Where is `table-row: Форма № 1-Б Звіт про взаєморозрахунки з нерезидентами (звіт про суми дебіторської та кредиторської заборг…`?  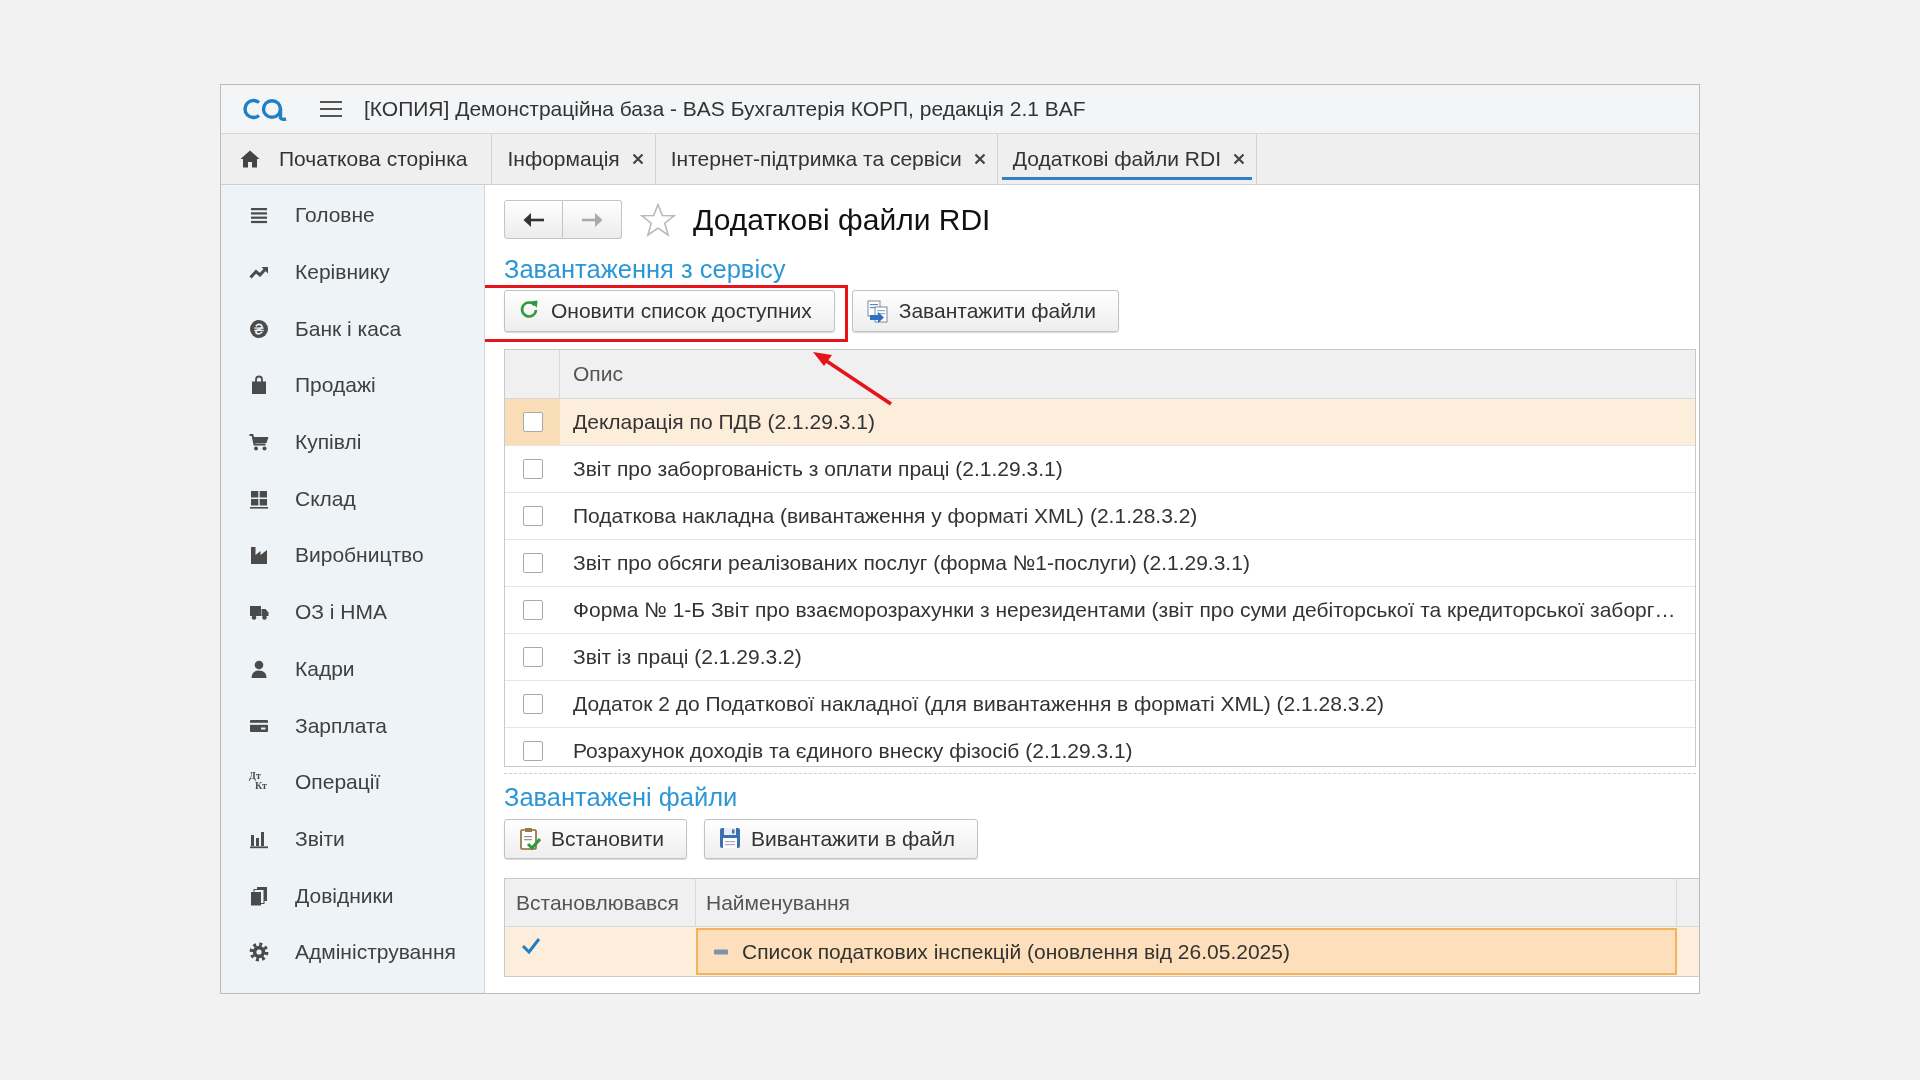
table-row: Форма № 1-Б Звіт про взаєморозрахунки з нерезидентами (звіт про суми дебіторської та кредиторської заборг… is located at coordinates (1100, 610).